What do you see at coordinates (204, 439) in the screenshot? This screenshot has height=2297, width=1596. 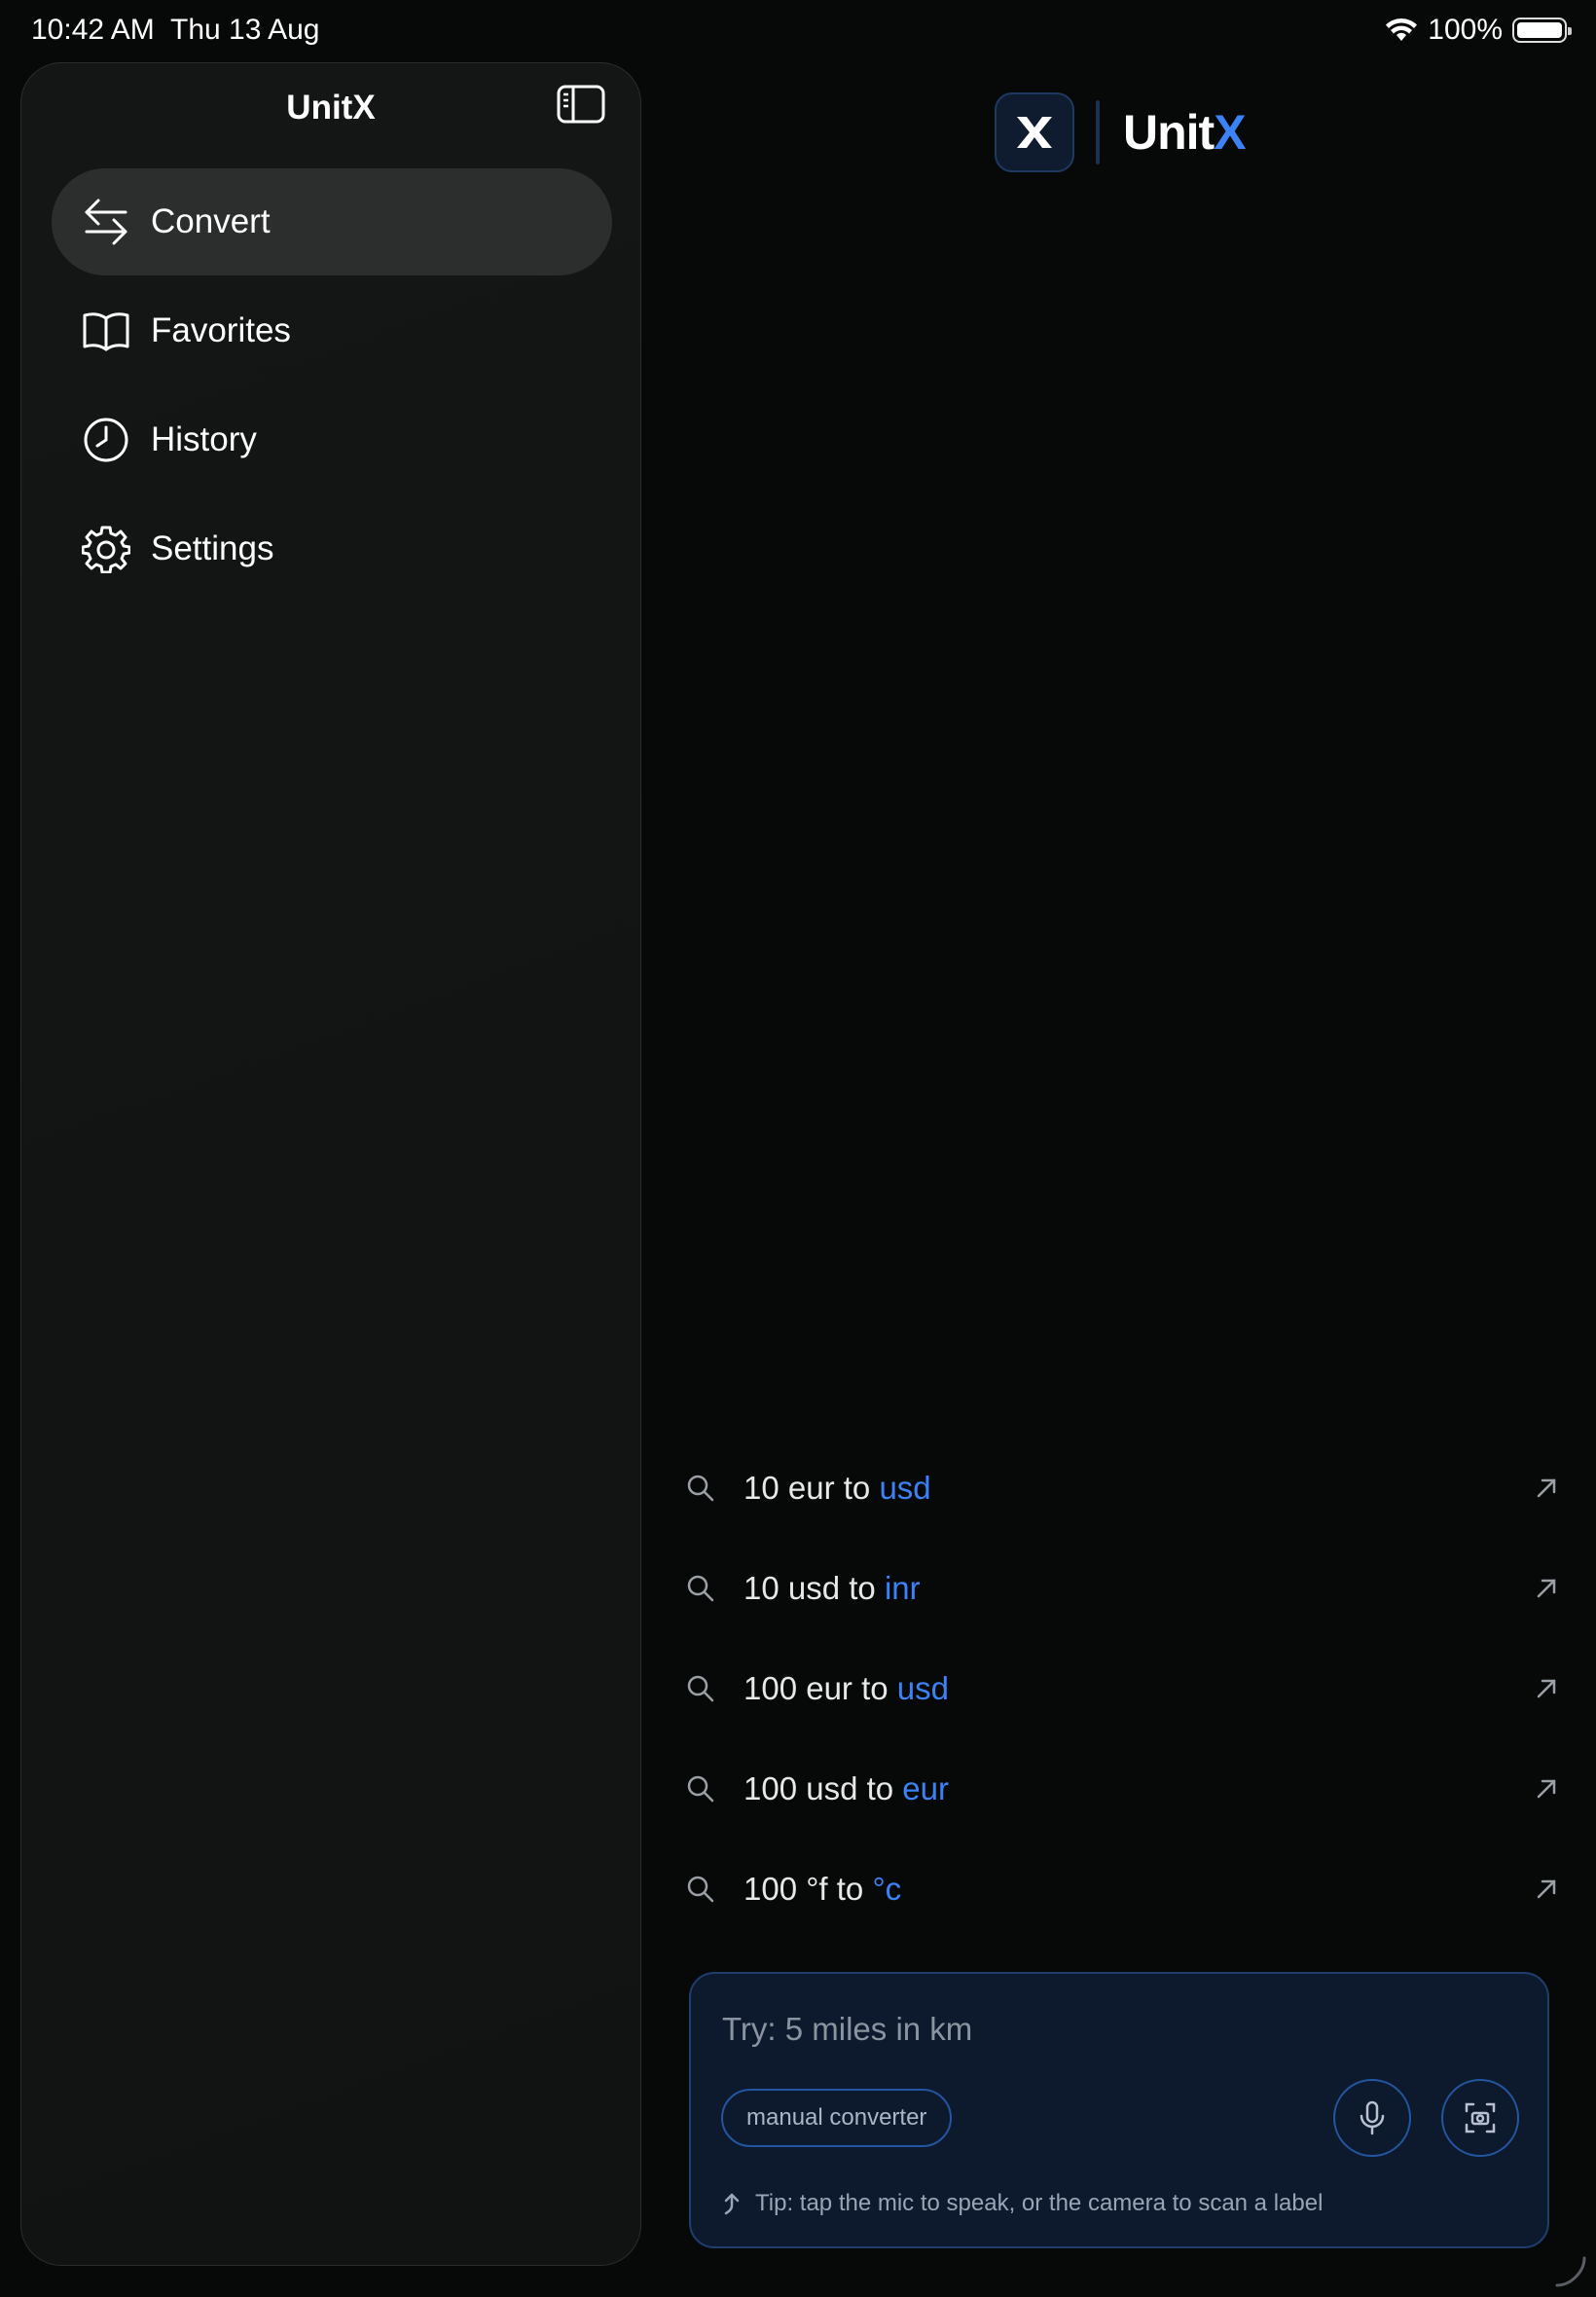 I see `sidebar-item-label: History` at bounding box center [204, 439].